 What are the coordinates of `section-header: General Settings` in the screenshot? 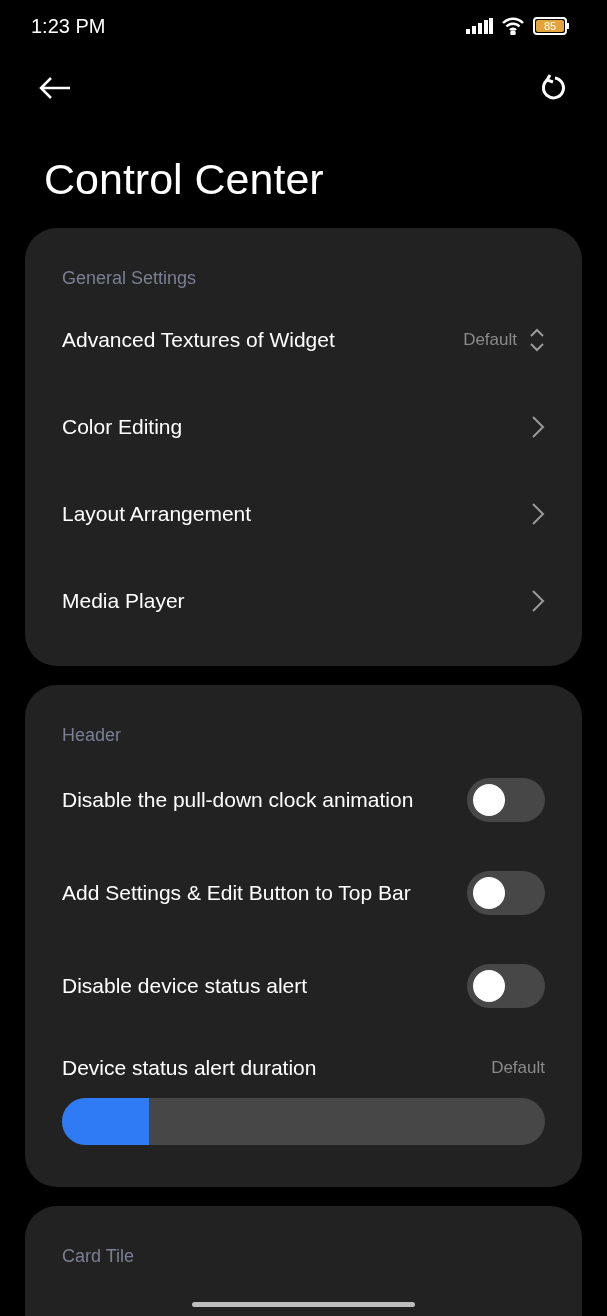 It's located at (130, 278).